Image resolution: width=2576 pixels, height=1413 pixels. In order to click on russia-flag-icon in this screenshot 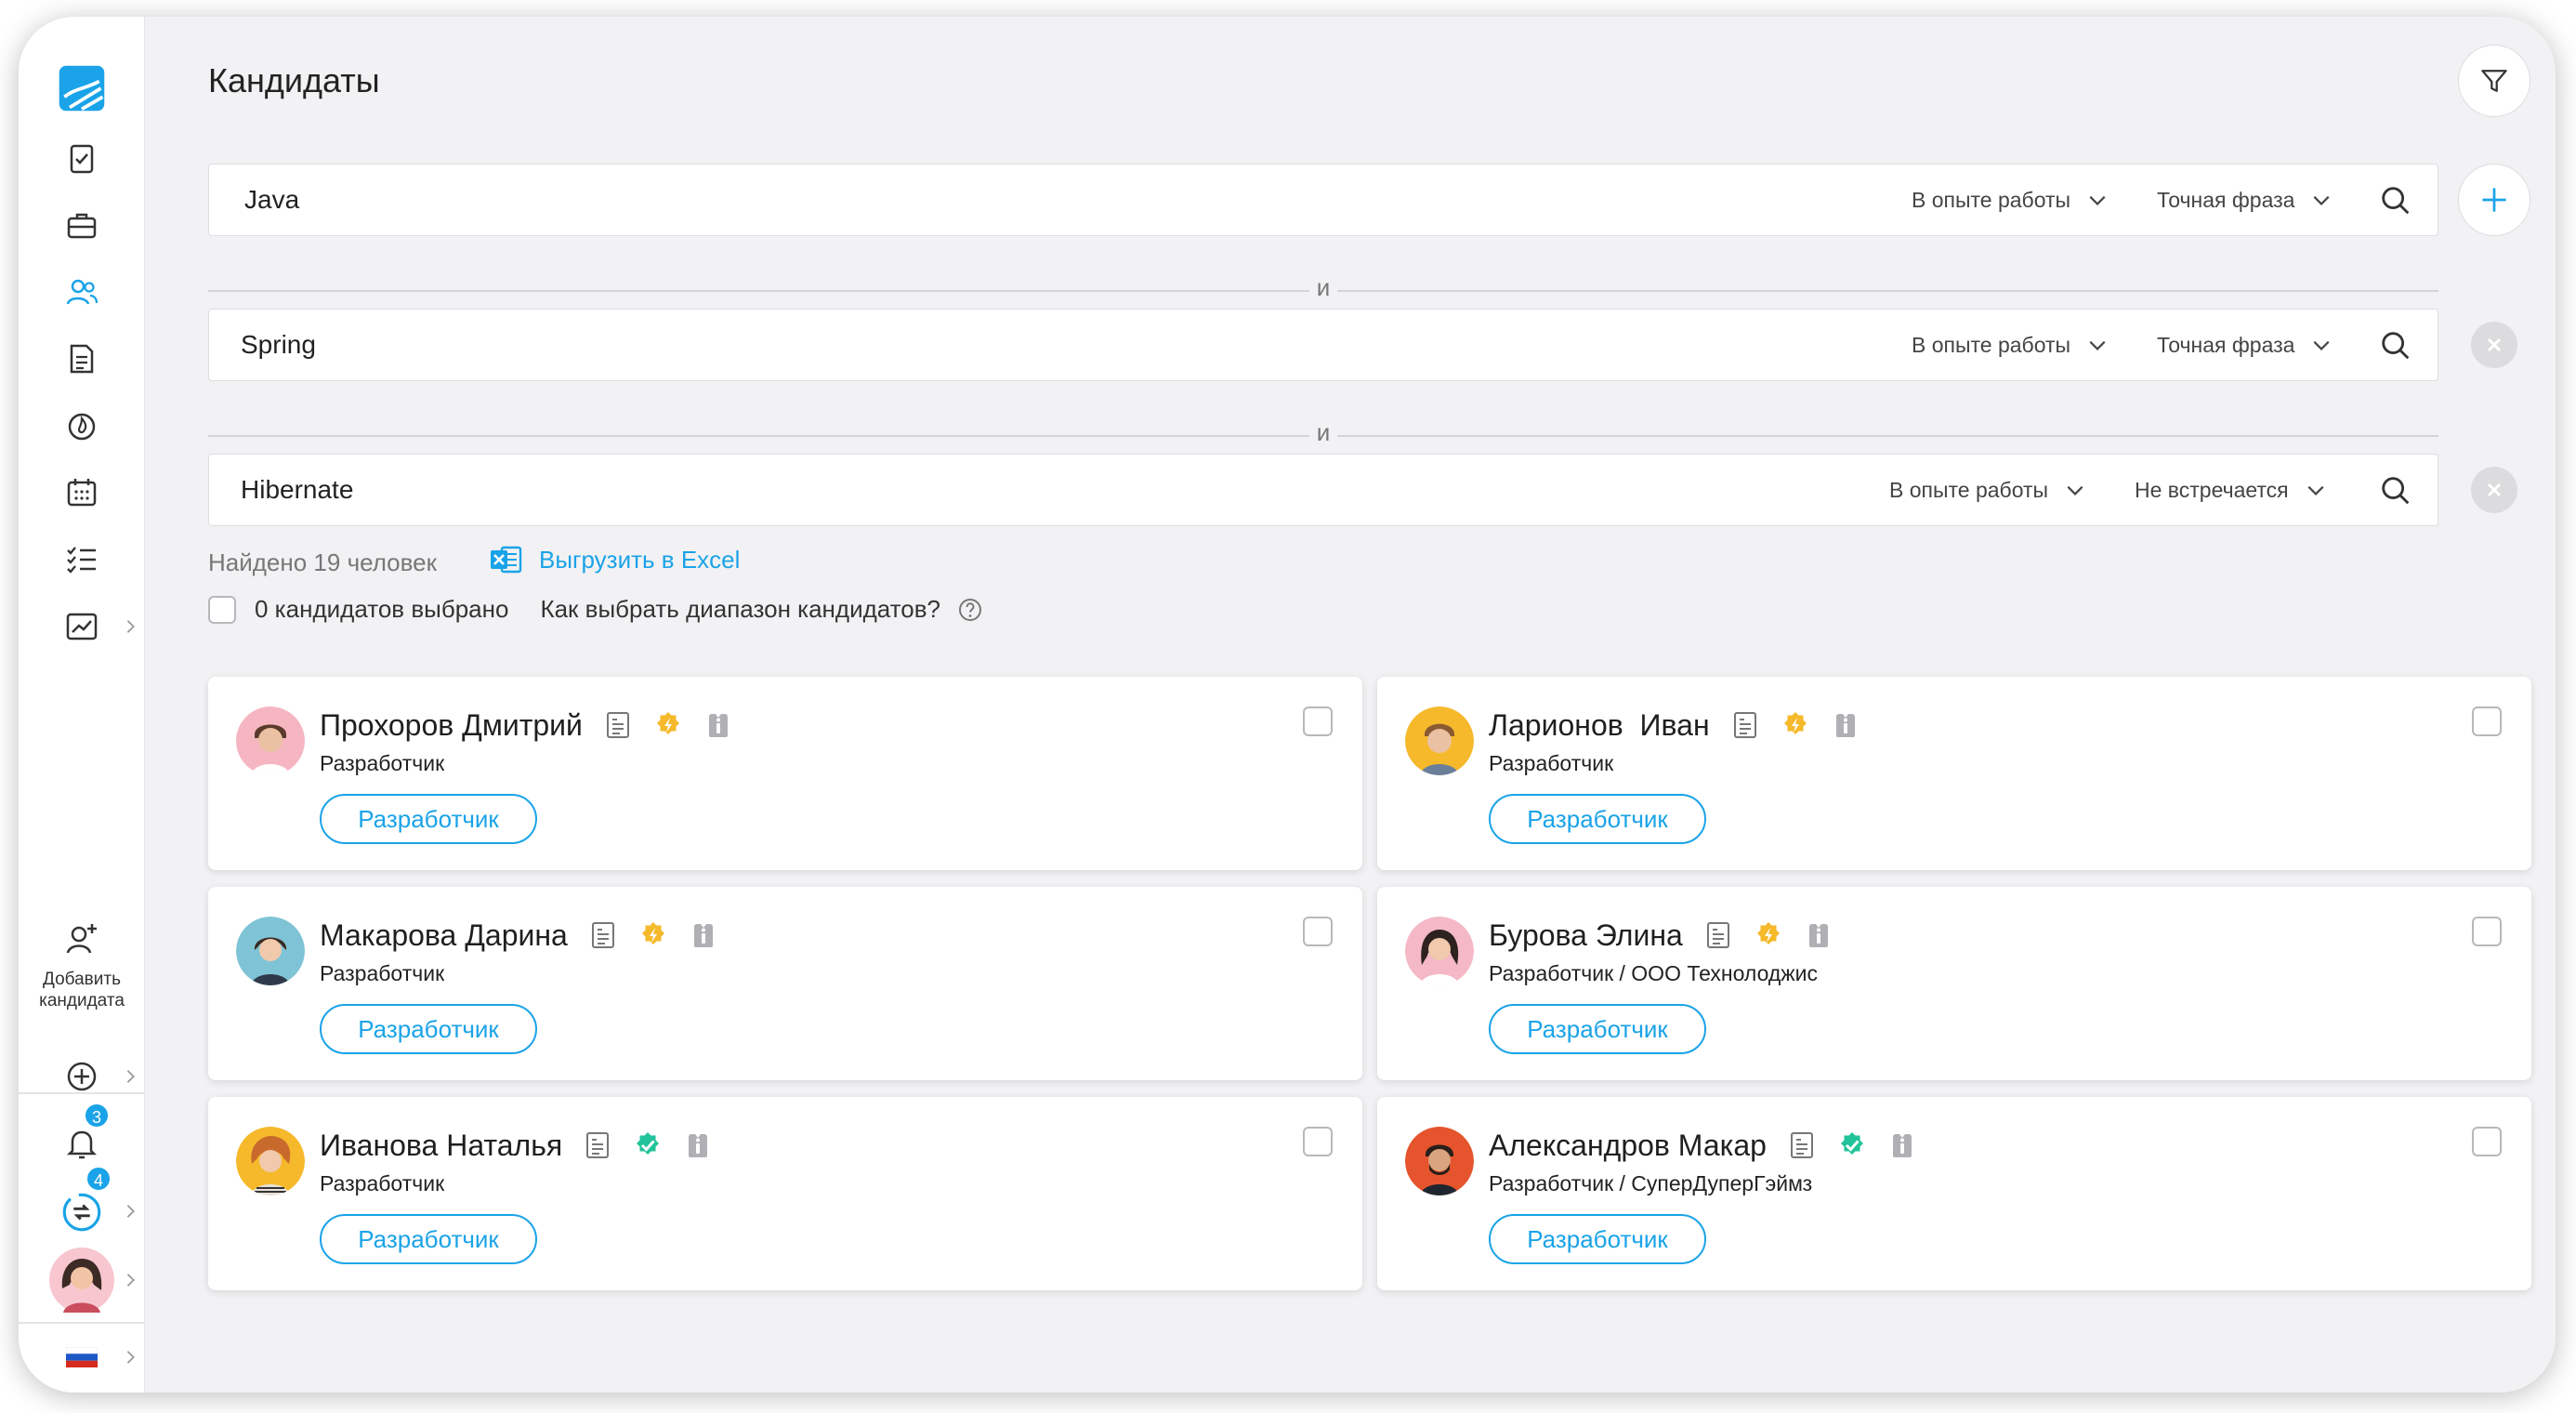, I will do `click(82, 1357)`.